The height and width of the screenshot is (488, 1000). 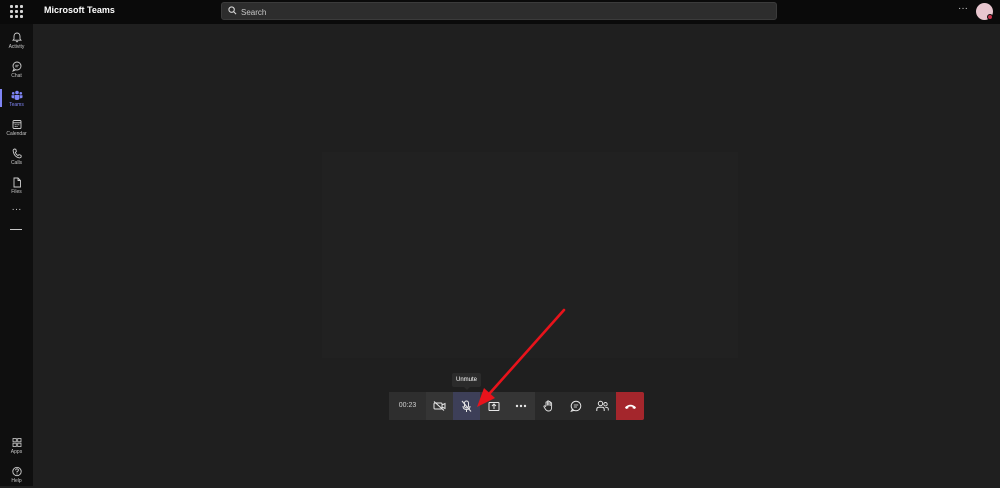 I want to click on rail-item-label: Activity, so click(x=16, y=47).